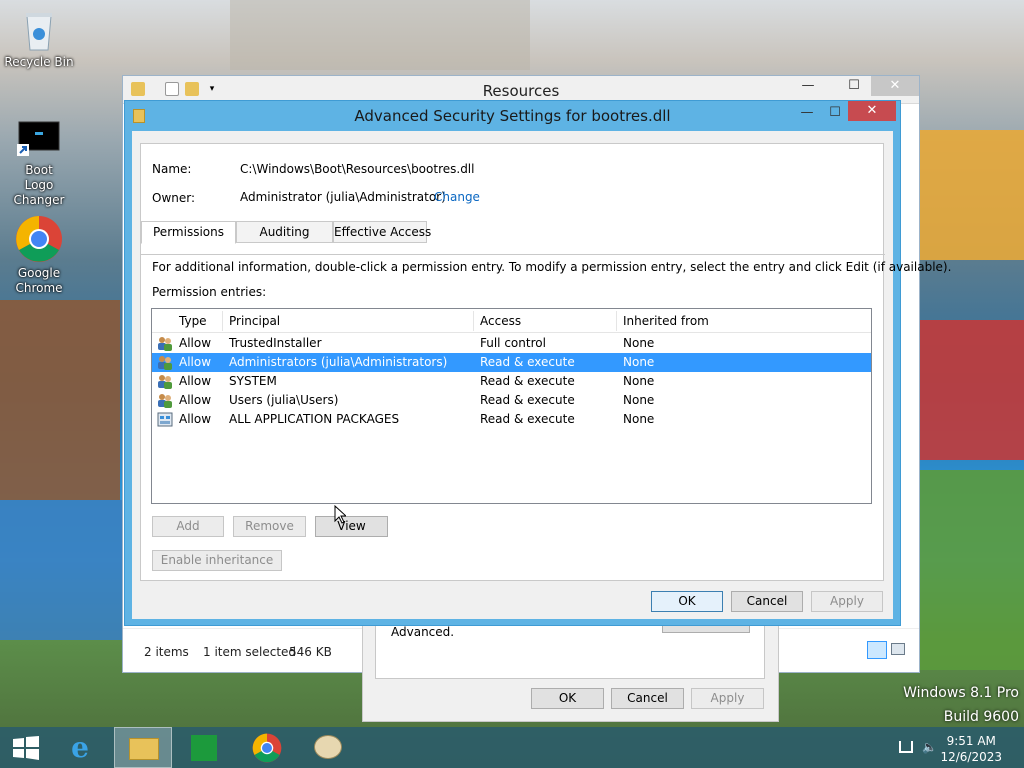  Describe the element at coordinates (971, 757) in the screenshot. I see `clock-date: 12/6/2023` at that location.